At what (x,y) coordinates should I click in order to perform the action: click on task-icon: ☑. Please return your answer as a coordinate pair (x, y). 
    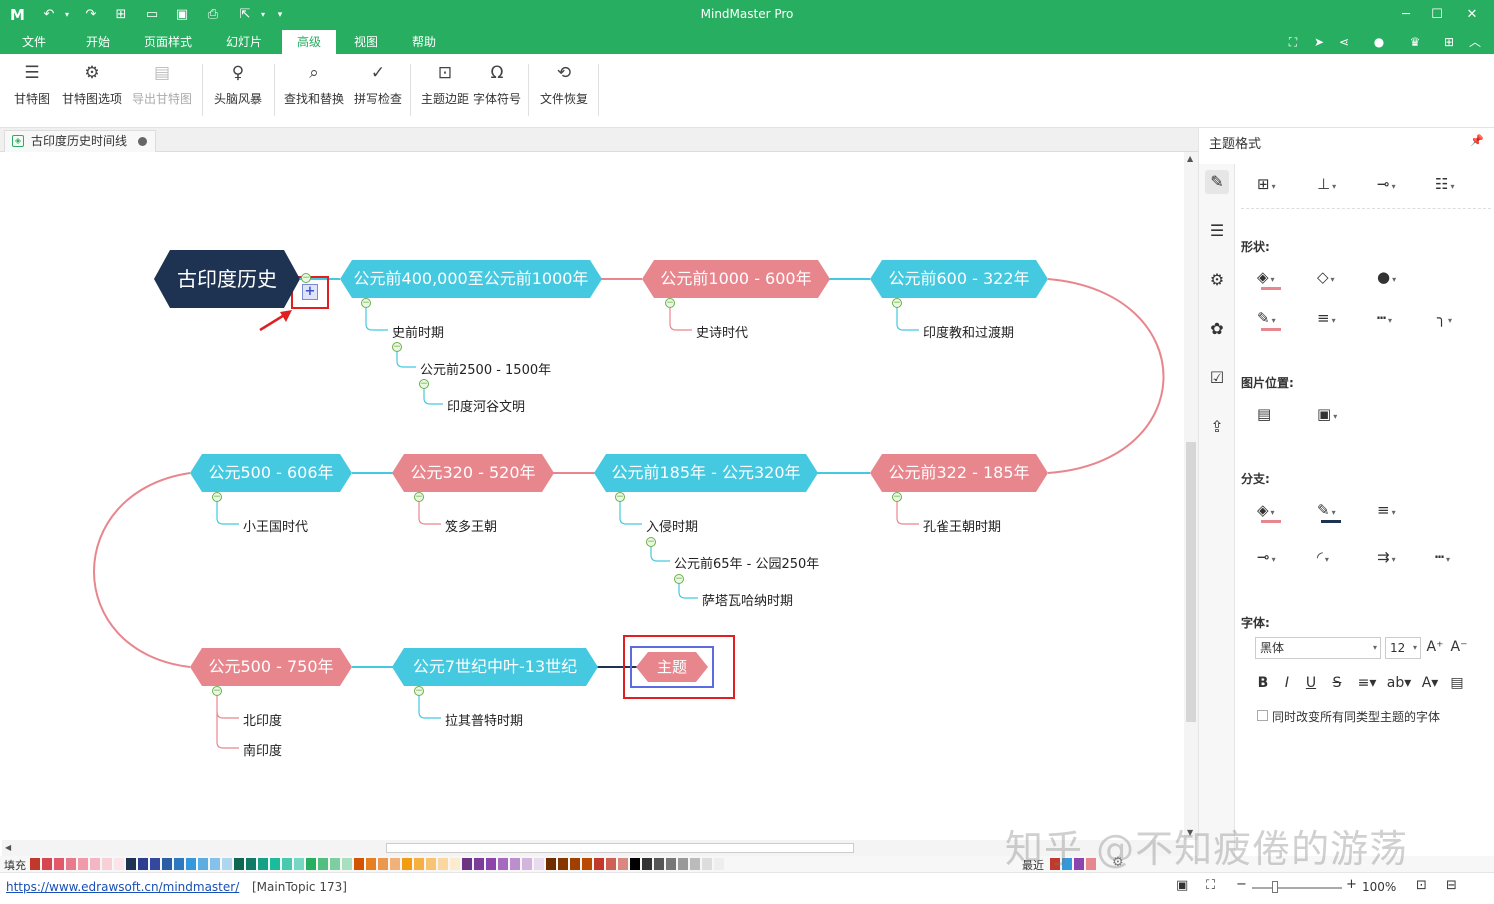
    Looking at the image, I should click on (1217, 378).